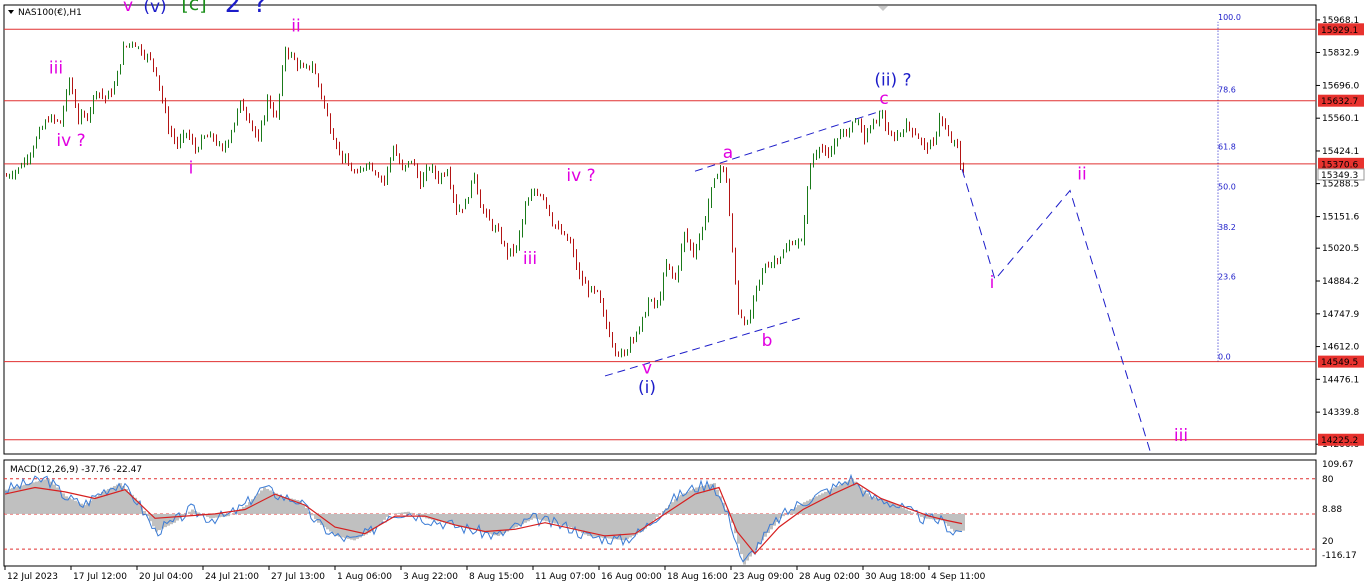 The width and height of the screenshot is (1366, 588). Describe the element at coordinates (763, 577) in the screenshot. I see `time-tick-label: 23 Aug 09:00` at that location.